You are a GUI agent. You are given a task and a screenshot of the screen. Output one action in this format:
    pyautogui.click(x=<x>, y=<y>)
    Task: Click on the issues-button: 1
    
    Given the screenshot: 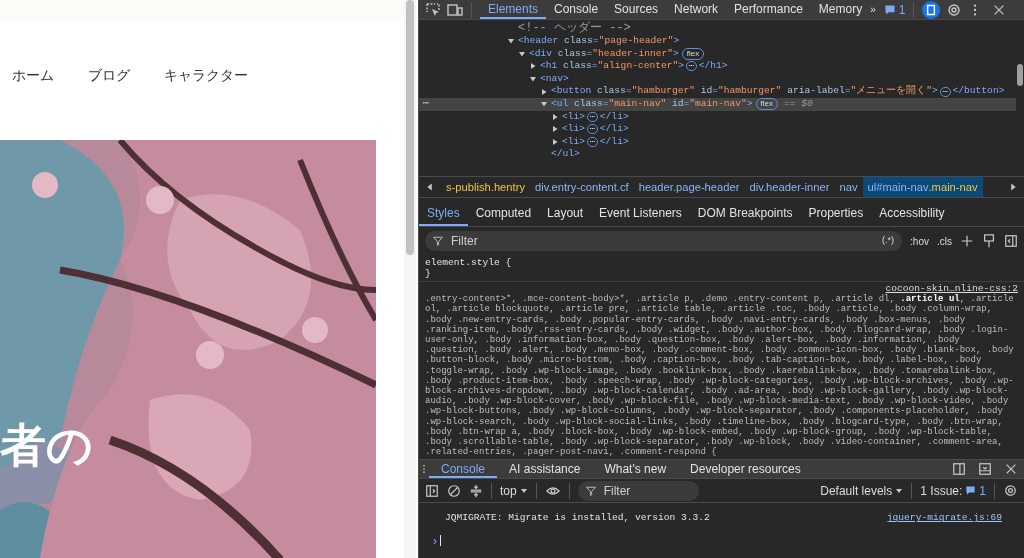 What is the action you would take?
    pyautogui.click(x=894, y=9)
    